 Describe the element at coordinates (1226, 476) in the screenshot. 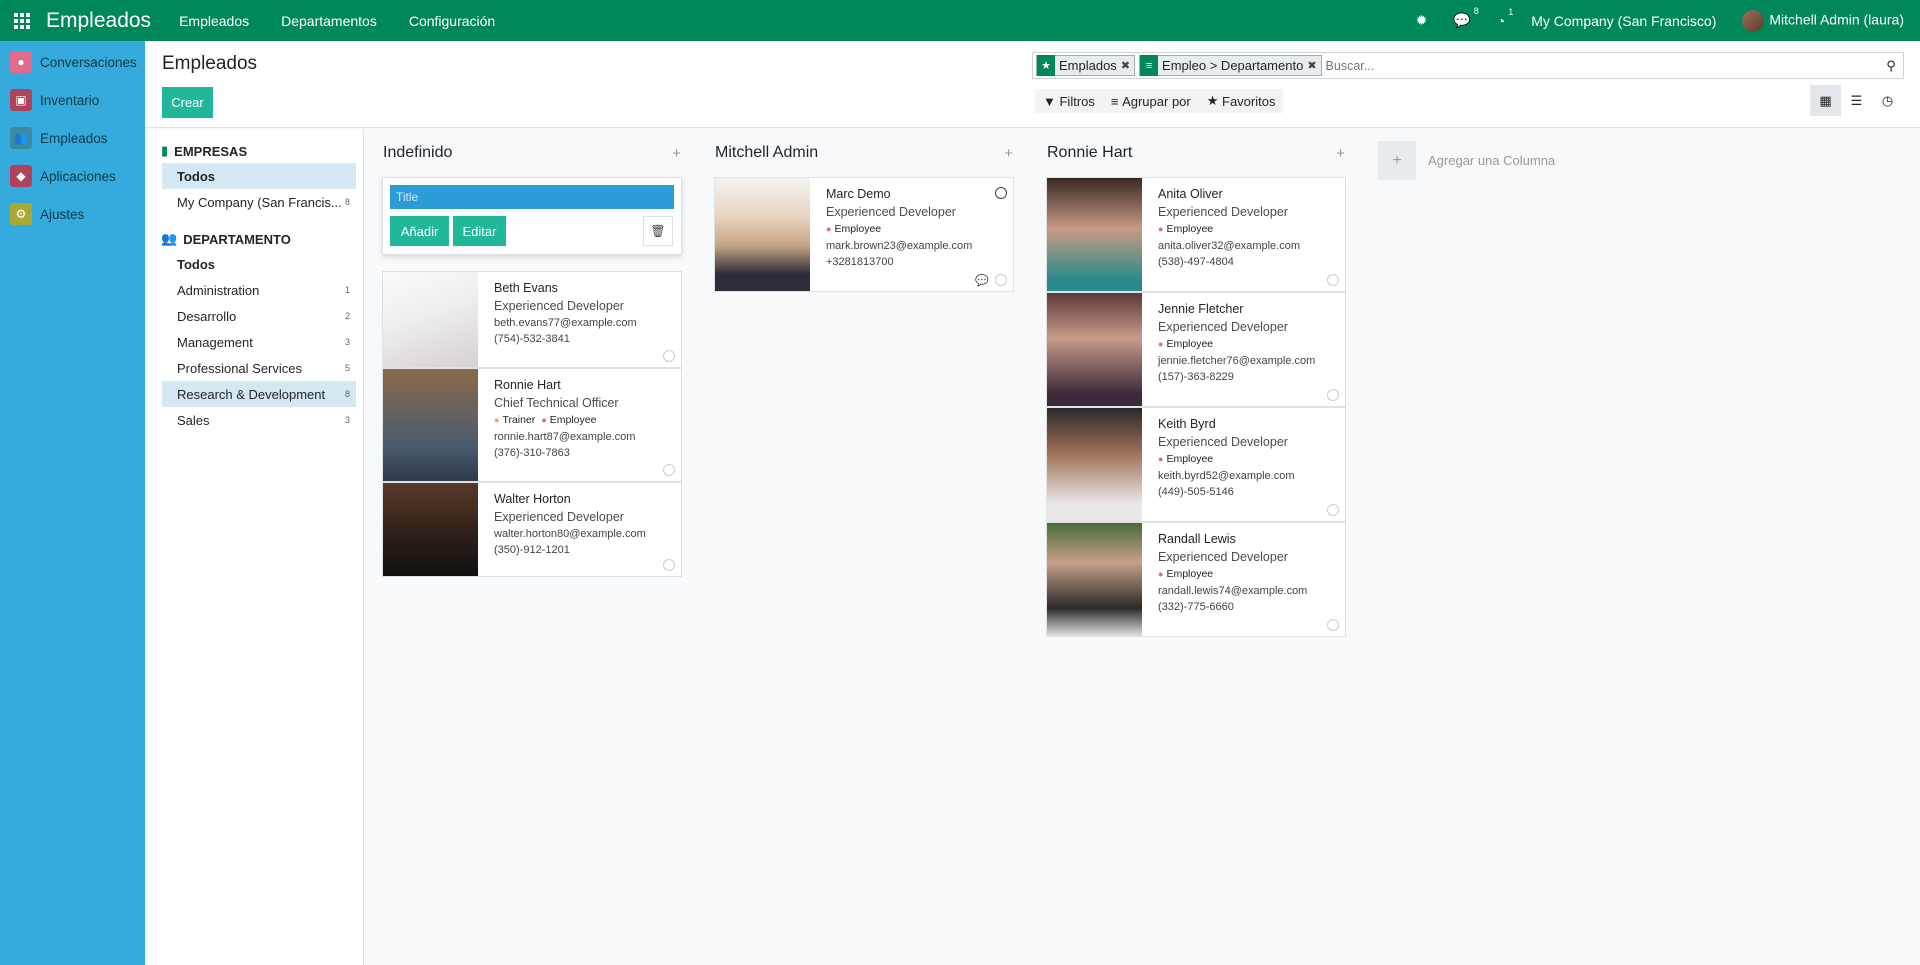

I see `employee-email: keith.byrd52@example.com` at that location.